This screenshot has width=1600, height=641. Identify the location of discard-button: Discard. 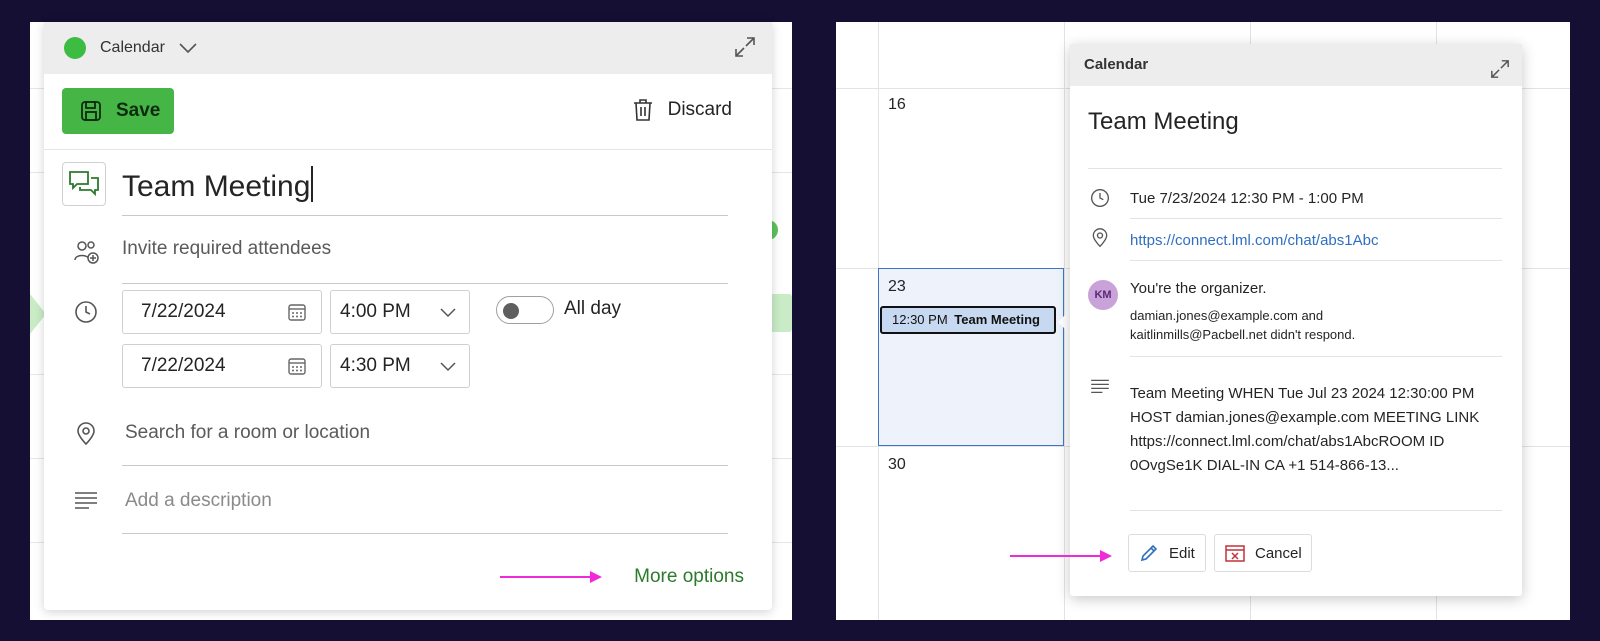
(682, 110).